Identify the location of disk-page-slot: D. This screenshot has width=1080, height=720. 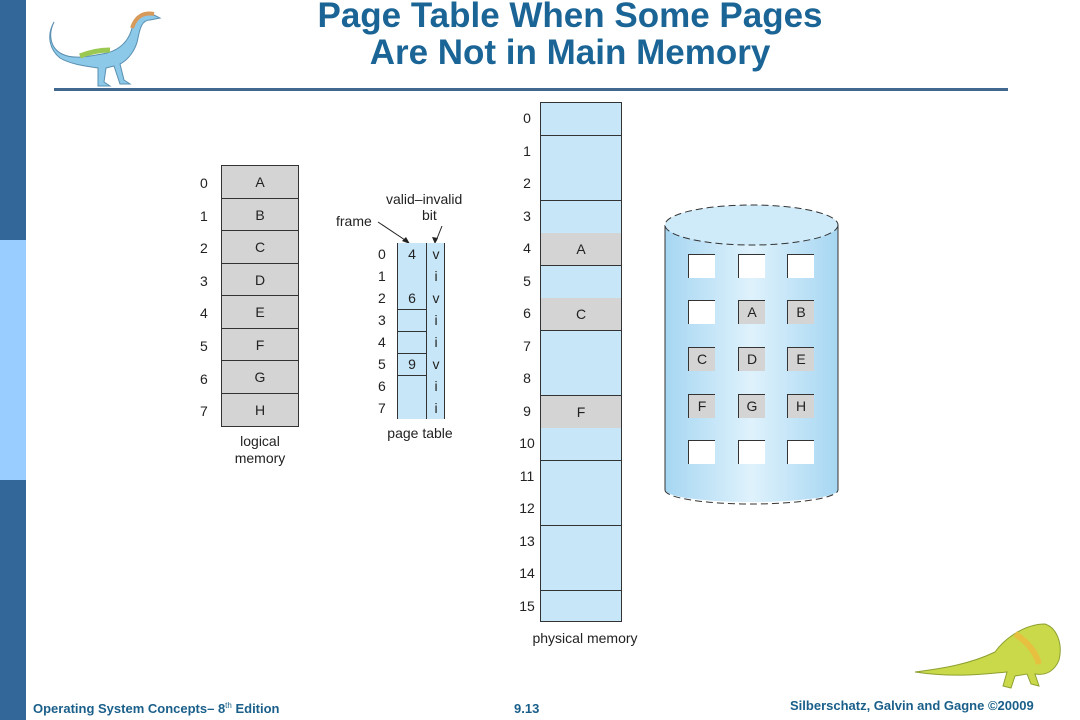
(751, 359).